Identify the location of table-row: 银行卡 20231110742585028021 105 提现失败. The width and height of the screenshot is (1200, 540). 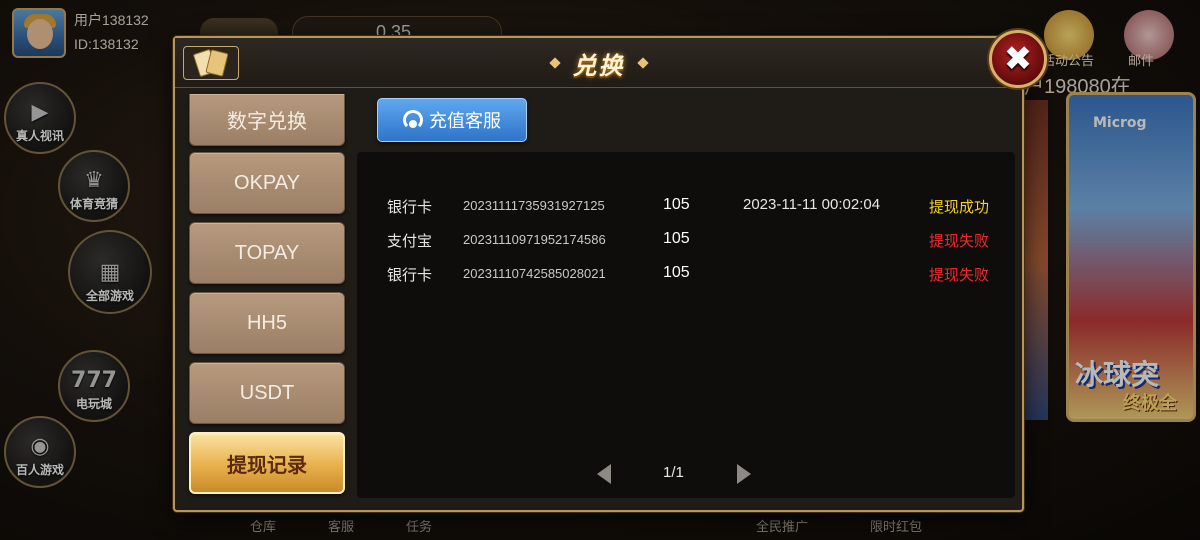
(686, 274).